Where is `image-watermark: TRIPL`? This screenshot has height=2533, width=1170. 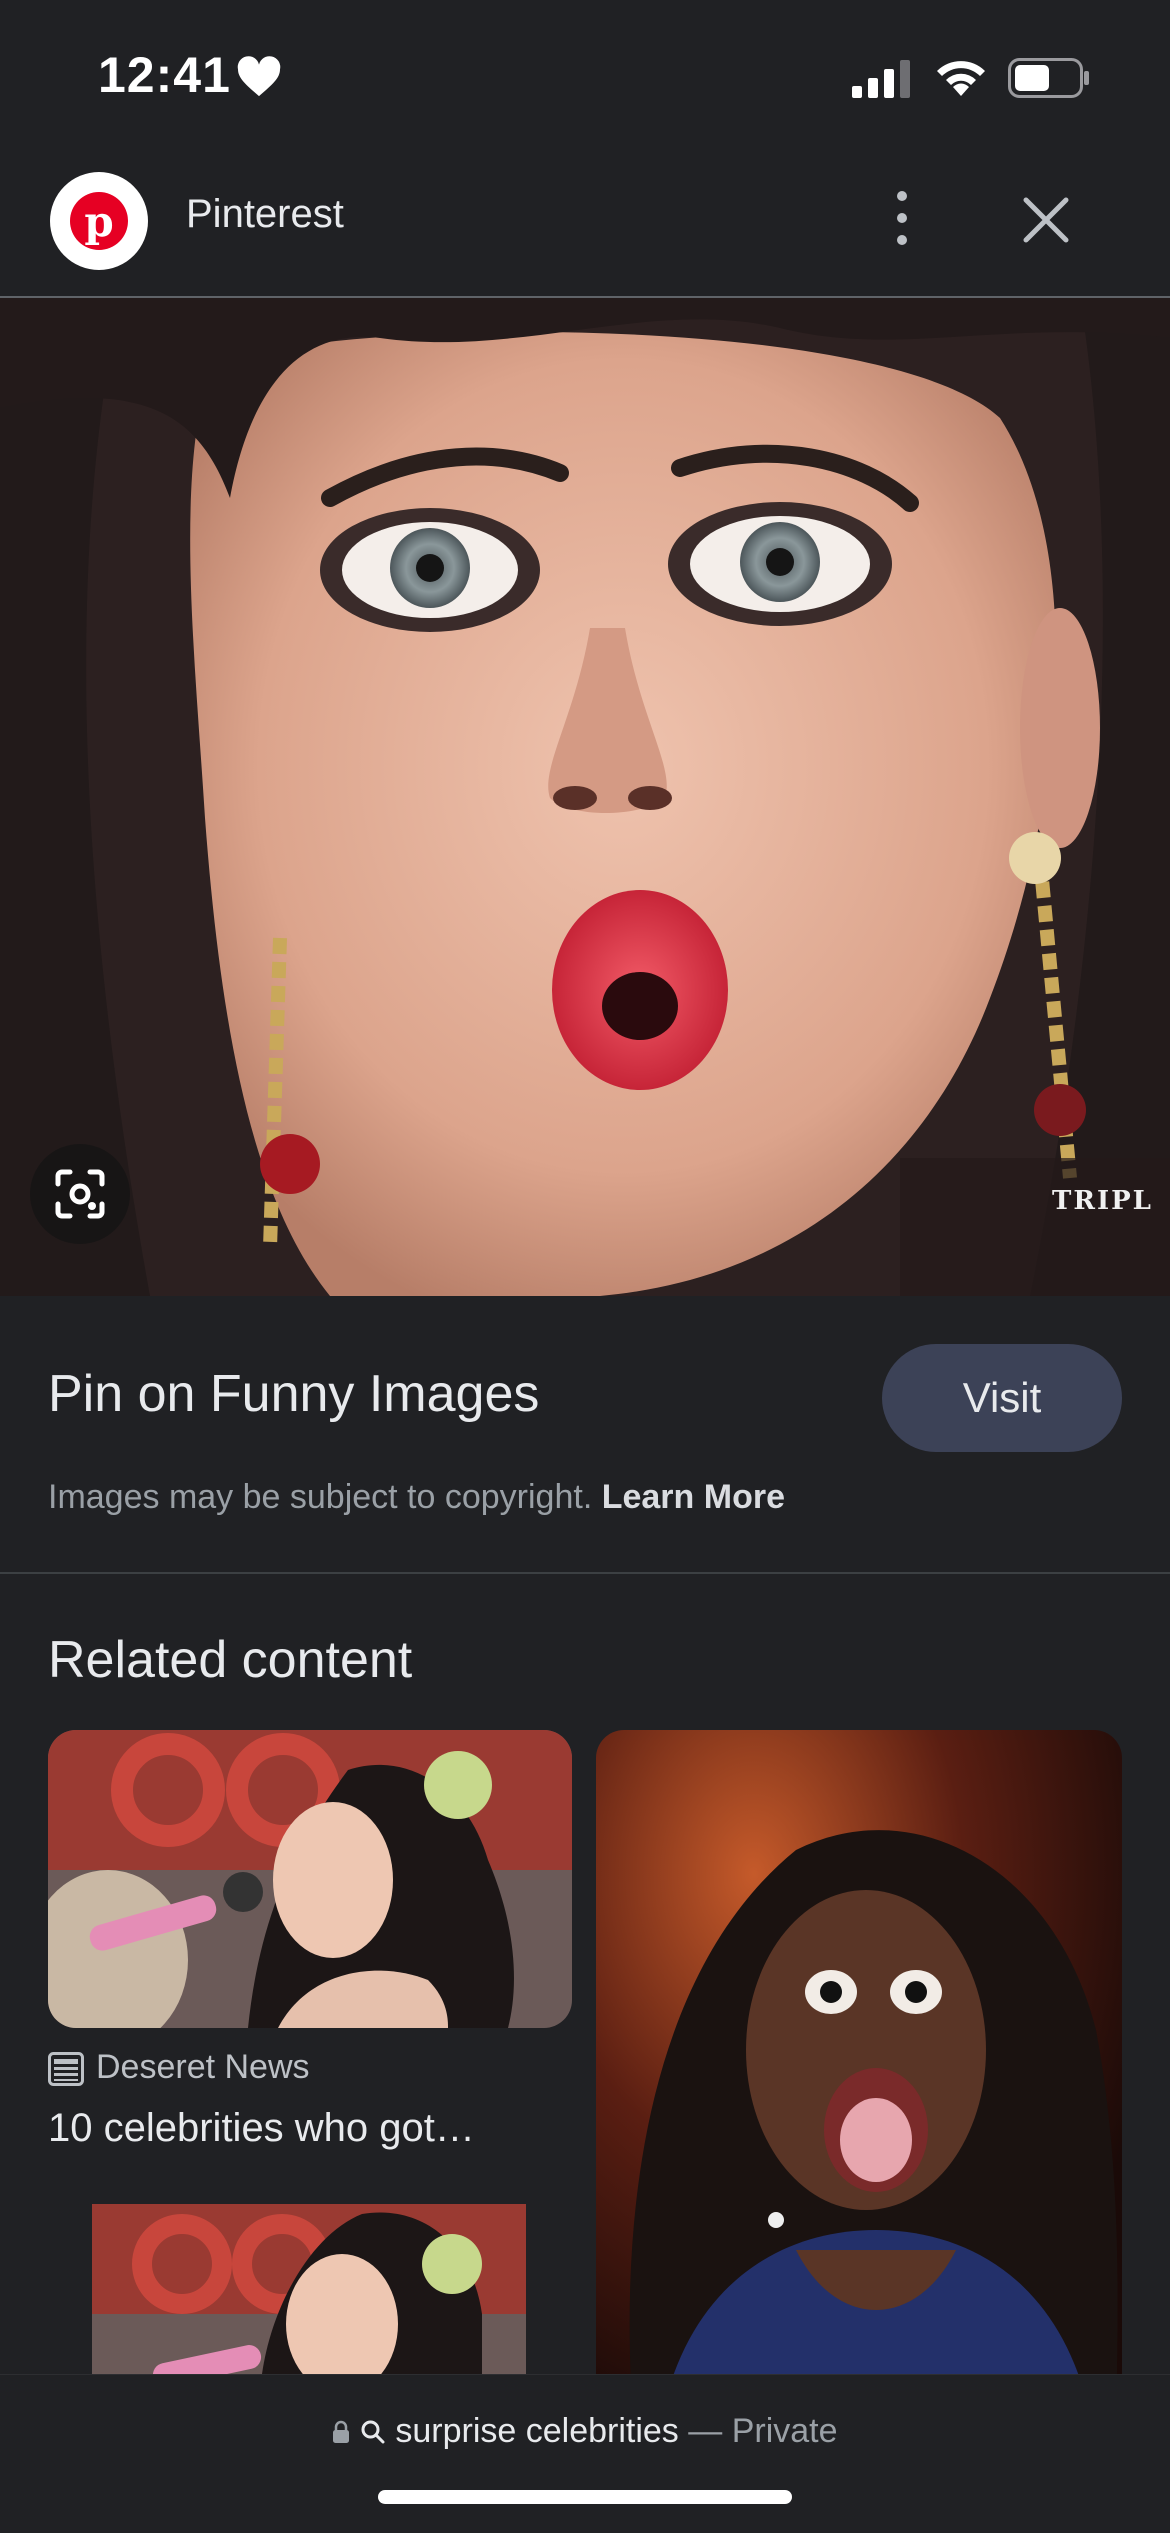
image-watermark: TRIPL is located at coordinates (1102, 1201).